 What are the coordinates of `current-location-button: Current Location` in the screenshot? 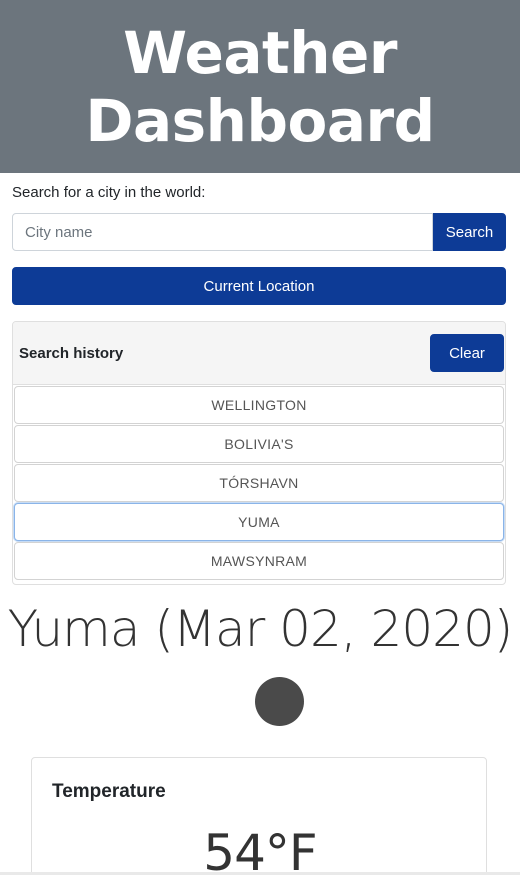 It's located at (259, 286).